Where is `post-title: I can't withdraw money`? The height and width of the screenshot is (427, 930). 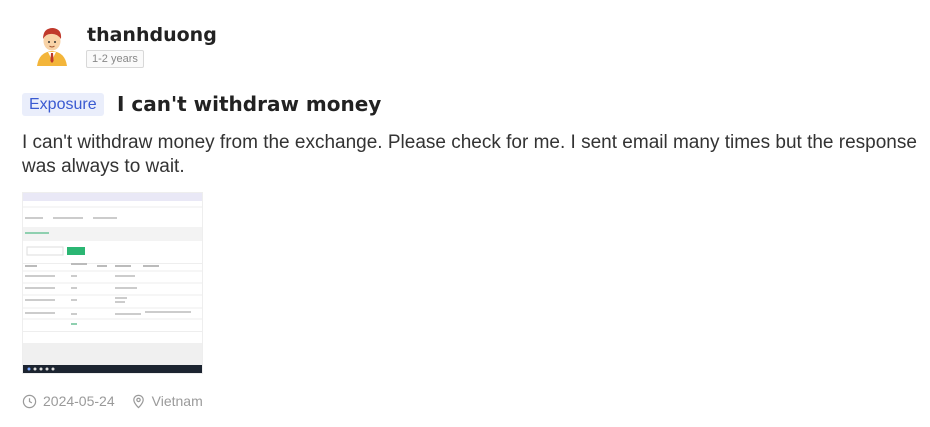
post-title: I can't withdraw money is located at coordinates (249, 104).